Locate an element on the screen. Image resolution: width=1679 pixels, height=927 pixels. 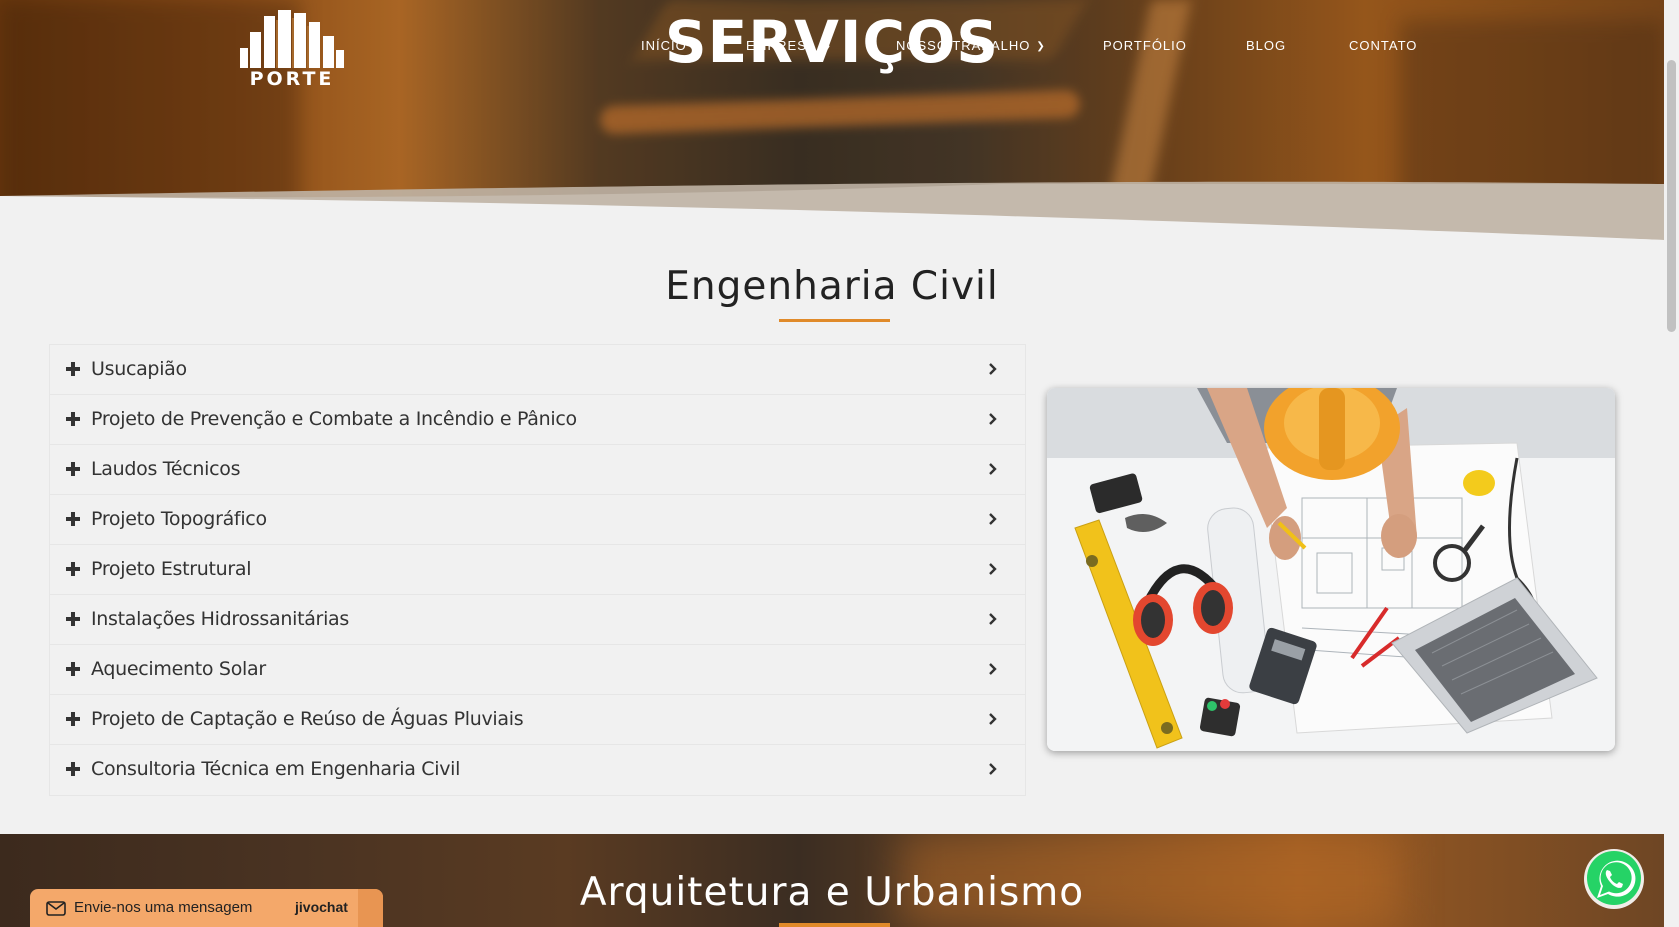
section-title: Engenharia Civil is located at coordinates (832, 286).